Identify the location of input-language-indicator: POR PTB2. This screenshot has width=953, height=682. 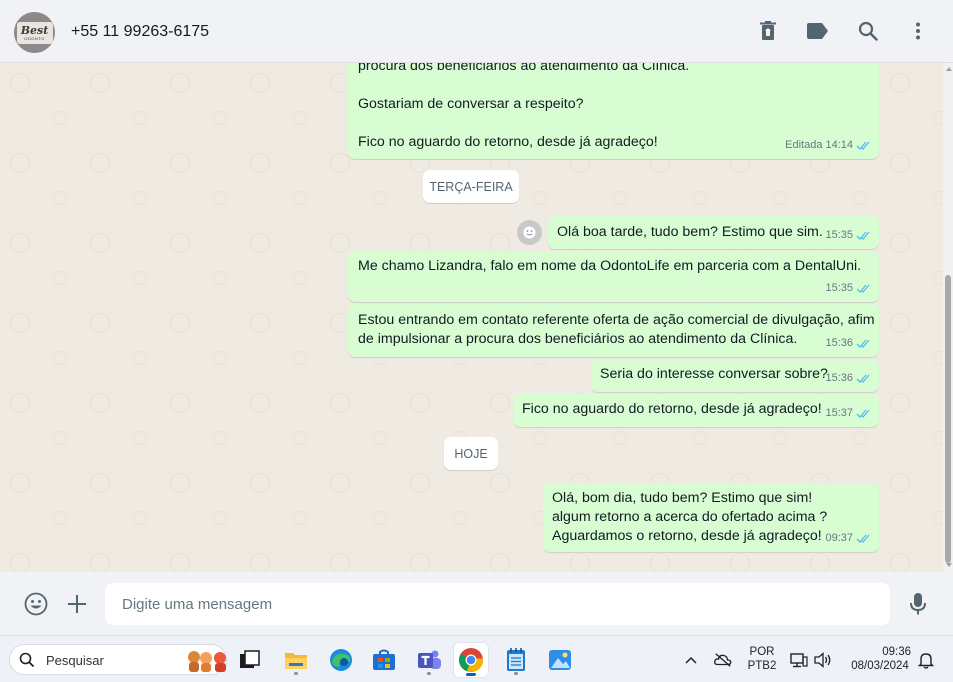
(762, 659).